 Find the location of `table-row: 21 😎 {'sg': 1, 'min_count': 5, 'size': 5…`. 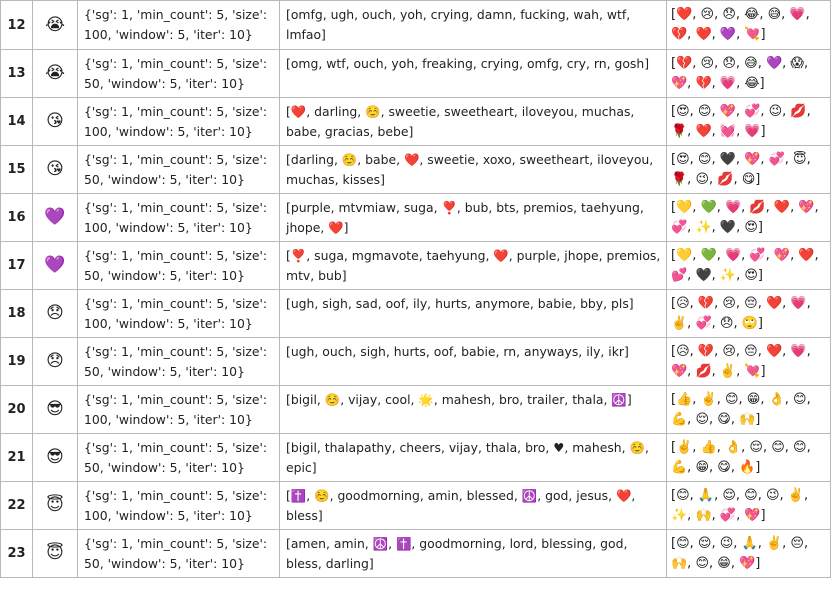

table-row: 21 😎 {'sg': 1, 'min_count': 5, 'size': 5… is located at coordinates (415, 457).